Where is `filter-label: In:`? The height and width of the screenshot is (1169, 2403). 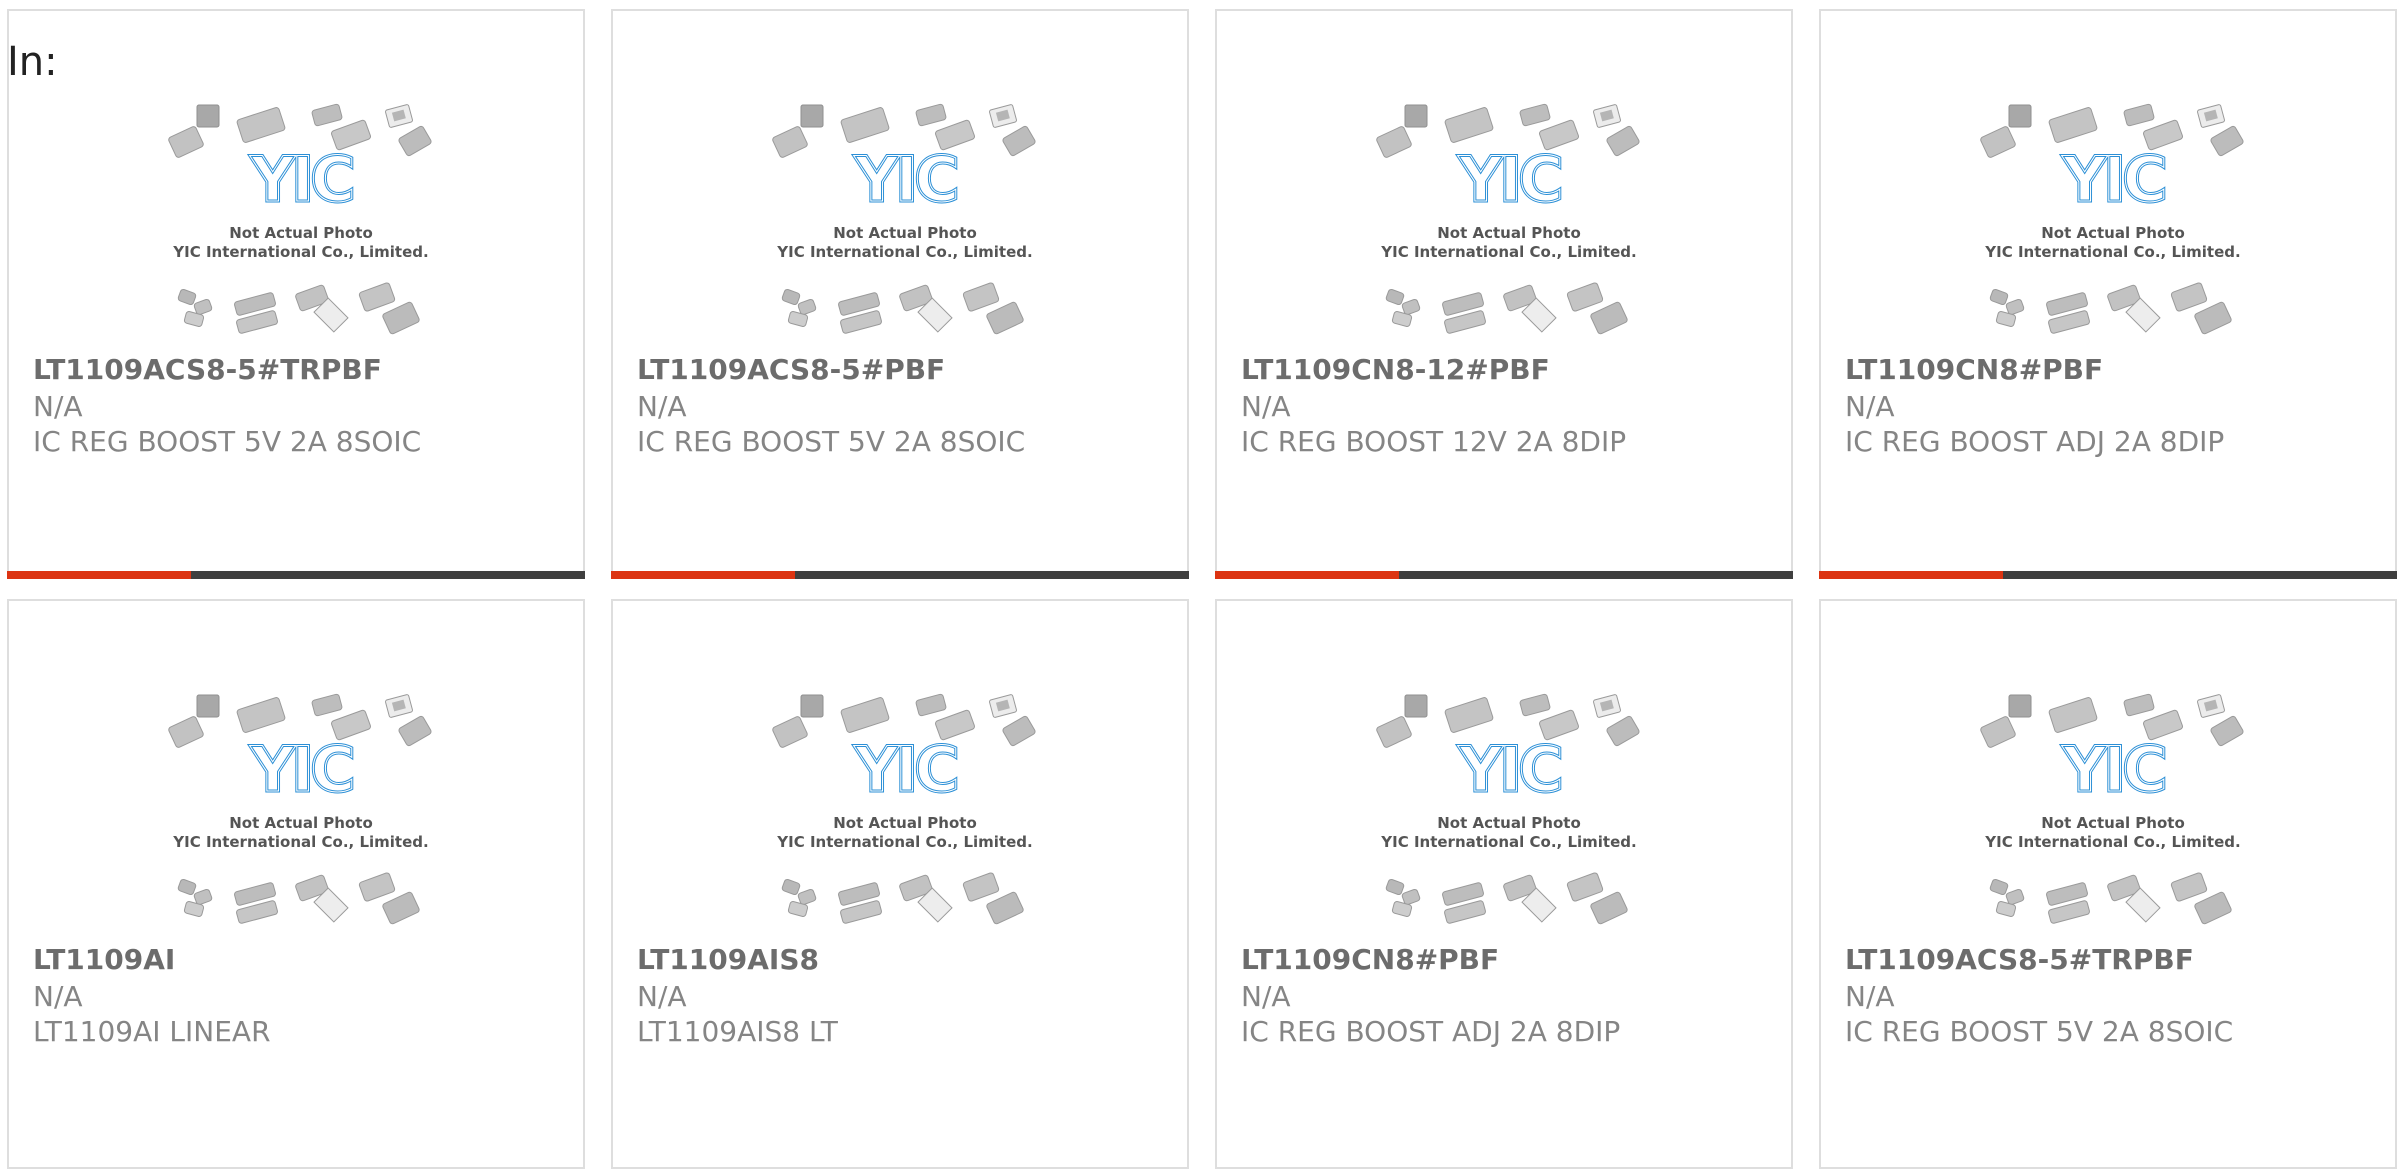 filter-label: In: is located at coordinates (32, 62).